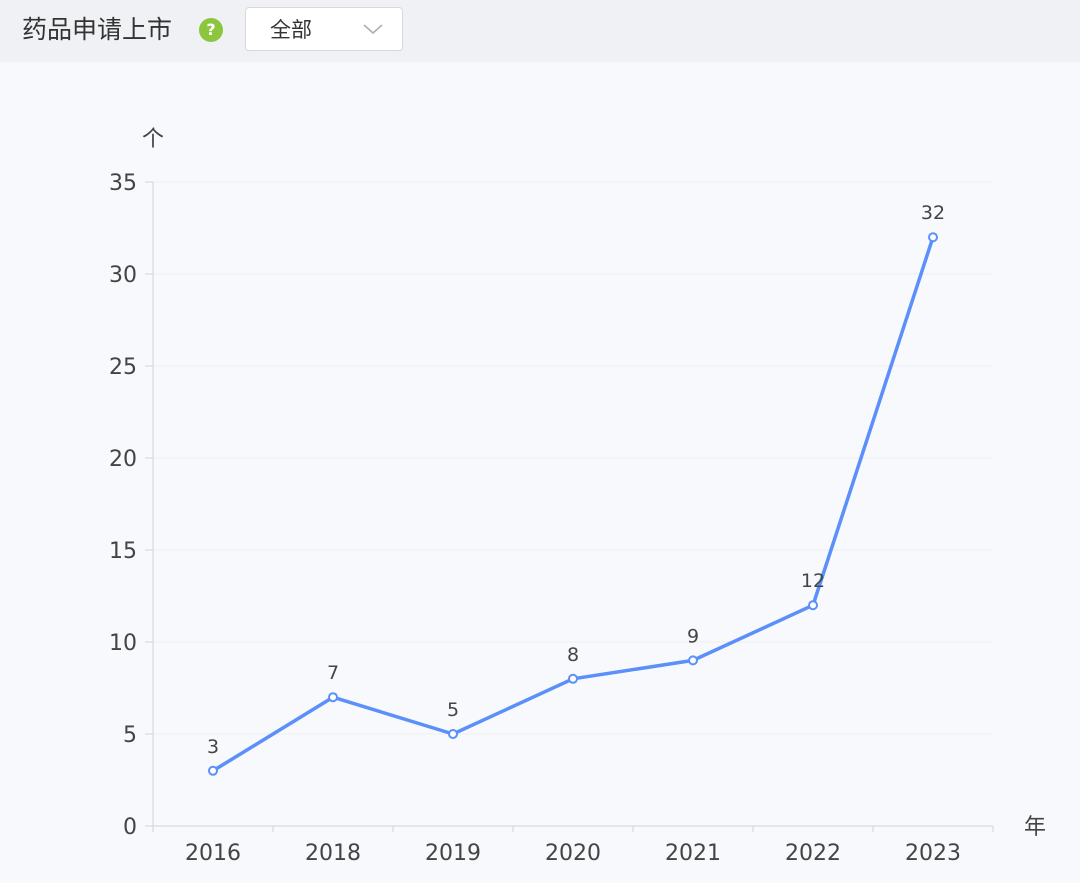  Describe the element at coordinates (324, 29) in the screenshot. I see `filter-select: 全部` at that location.